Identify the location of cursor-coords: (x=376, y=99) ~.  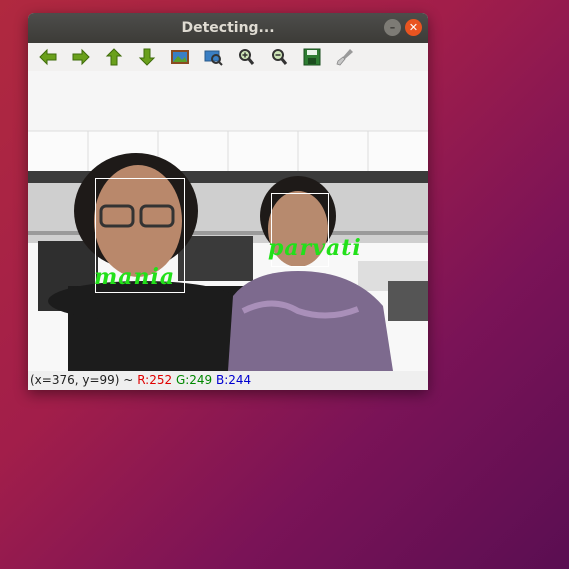
(82, 380).